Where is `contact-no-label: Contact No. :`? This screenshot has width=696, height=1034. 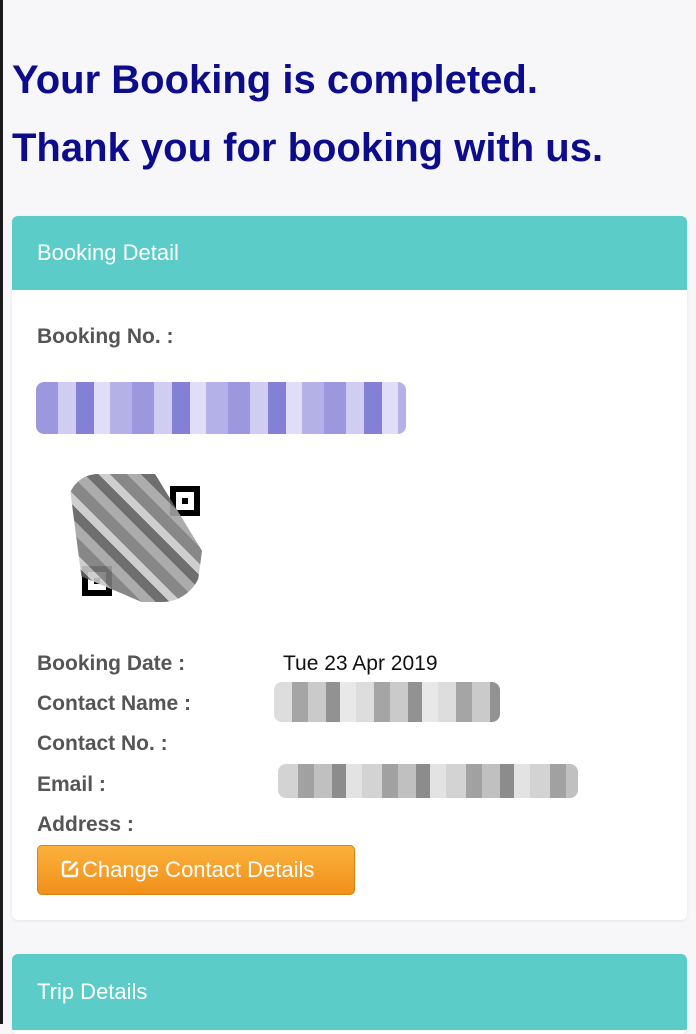
contact-no-label: Contact No. : is located at coordinates (102, 743).